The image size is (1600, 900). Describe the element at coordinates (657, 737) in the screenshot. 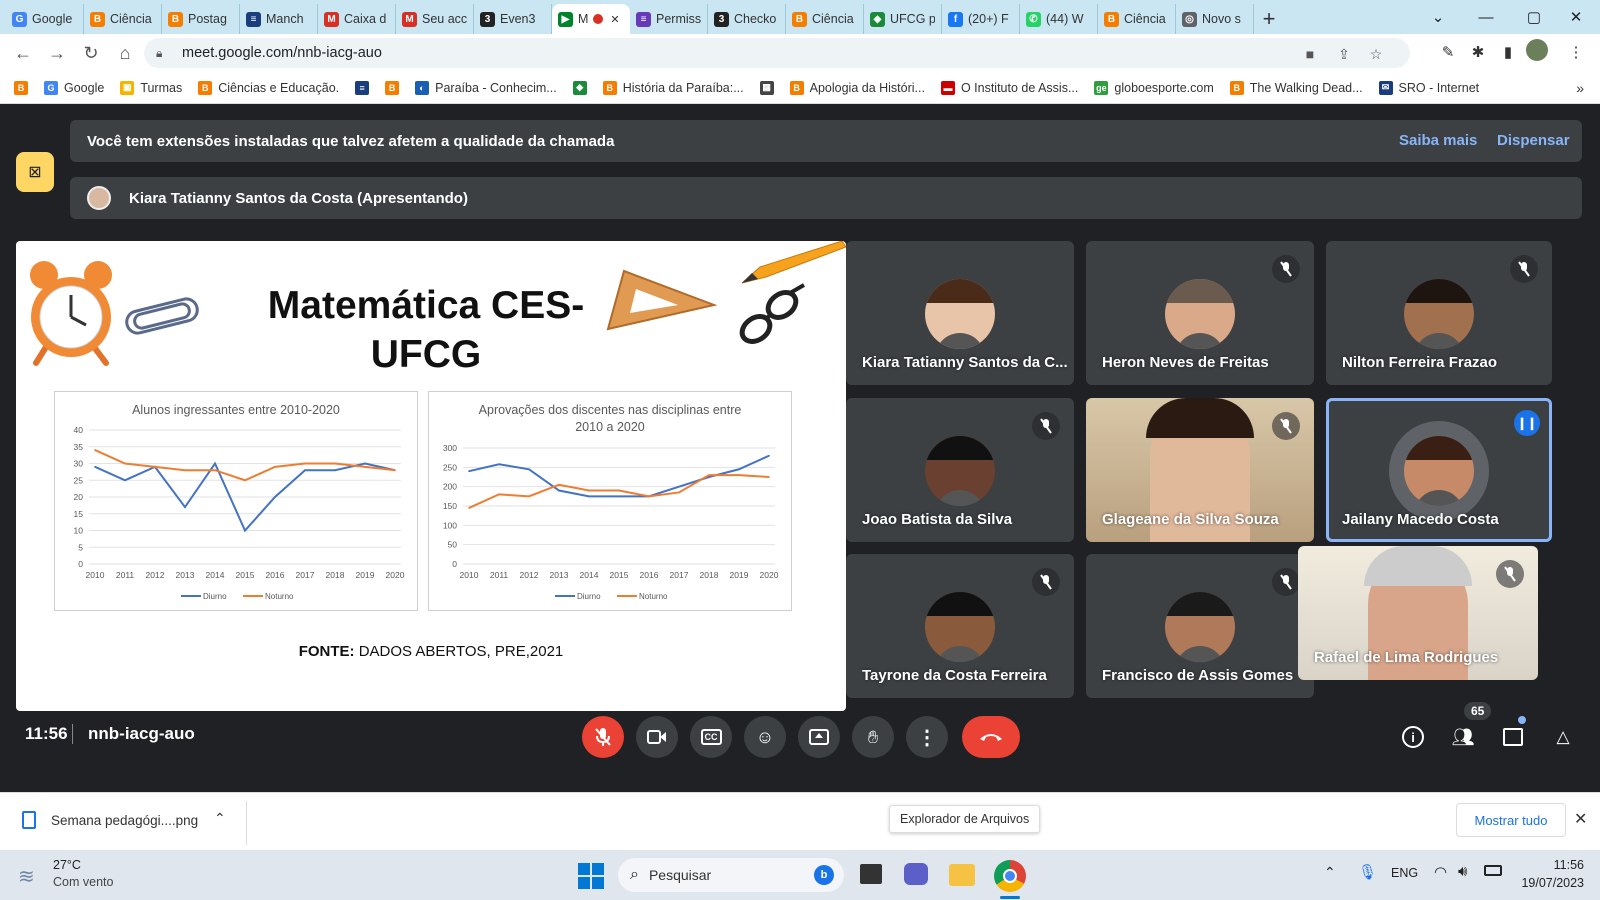

I see `camera-button` at that location.